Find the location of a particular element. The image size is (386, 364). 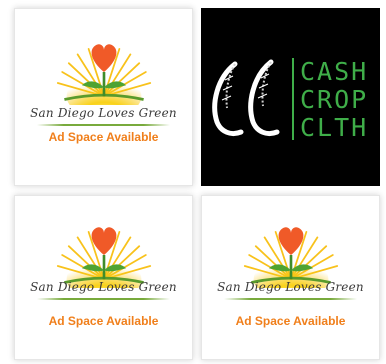

brand-word-2: CROP is located at coordinates (334, 99).